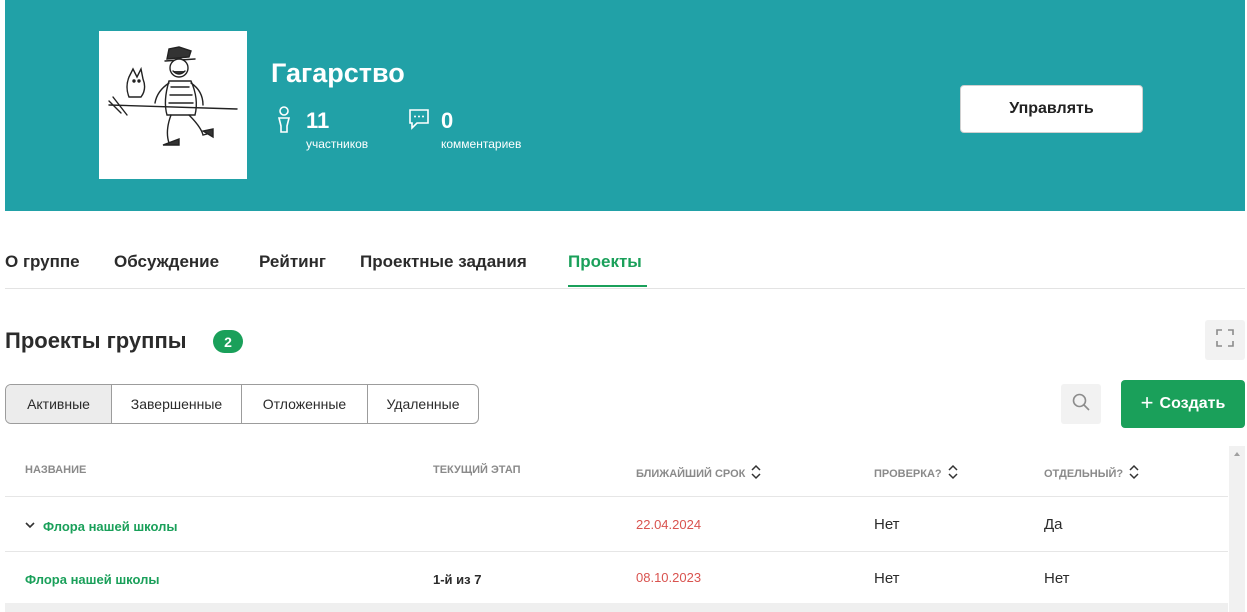 The height and width of the screenshot is (612, 1247). I want to click on comment-icon, so click(419, 121).